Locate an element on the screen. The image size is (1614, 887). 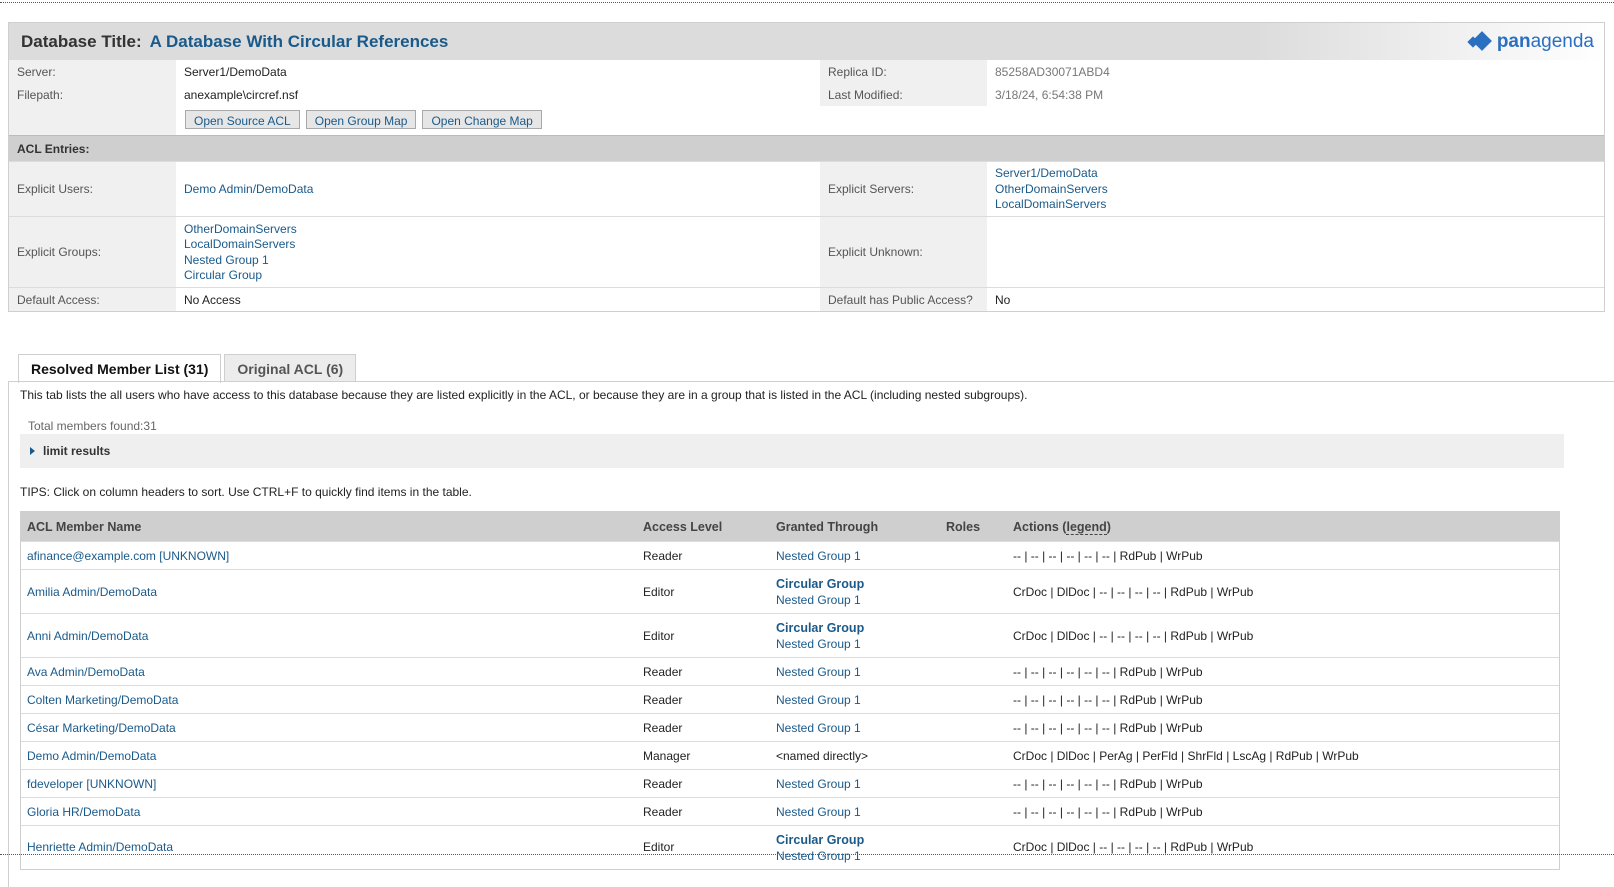
explicit-server-link: OtherDomainServers is located at coordinates (1299, 190).